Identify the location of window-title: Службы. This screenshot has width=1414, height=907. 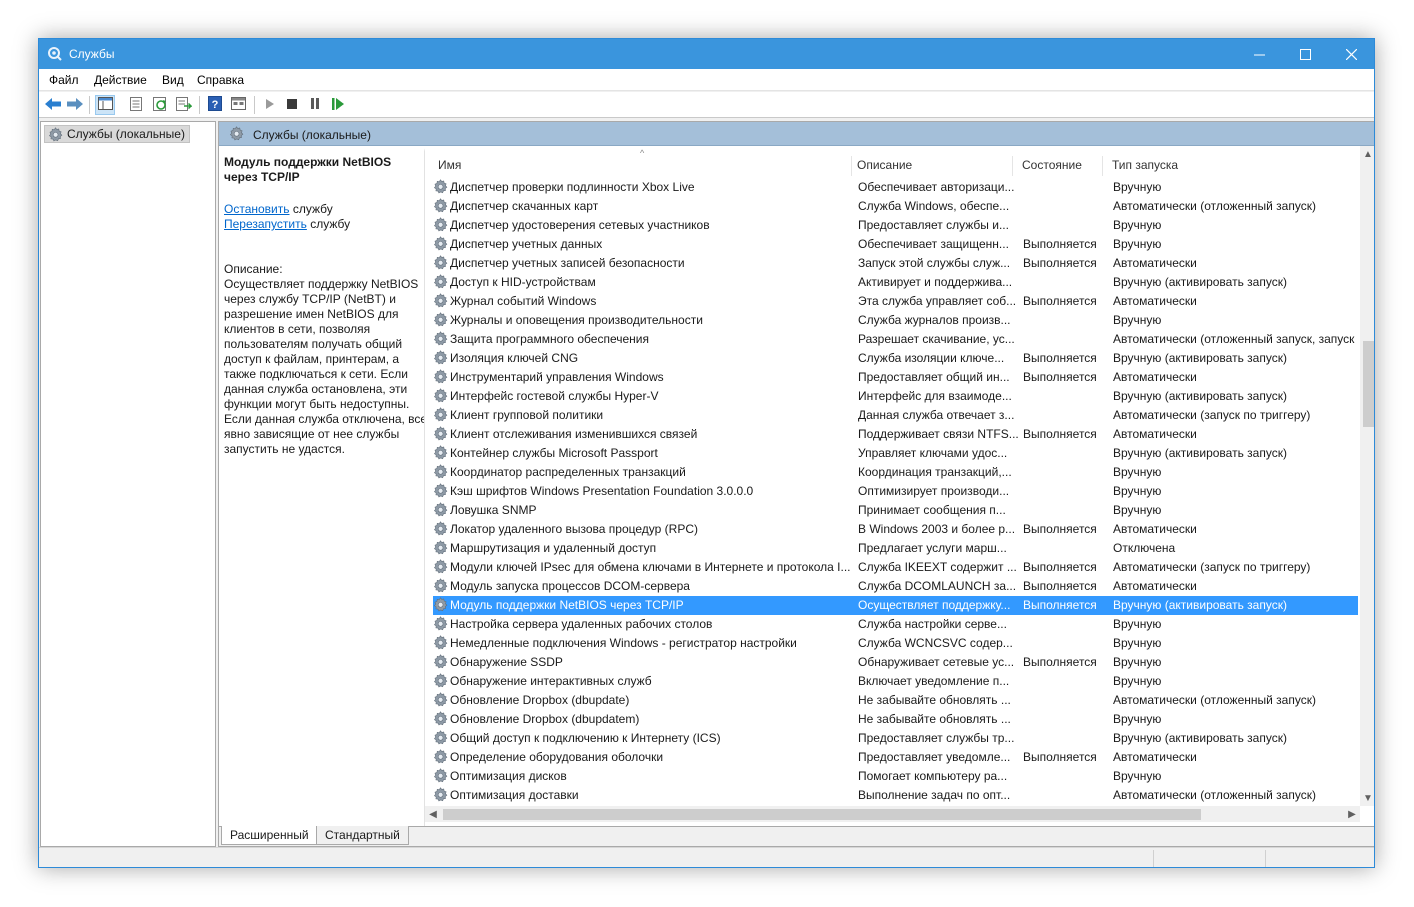
(92, 54).